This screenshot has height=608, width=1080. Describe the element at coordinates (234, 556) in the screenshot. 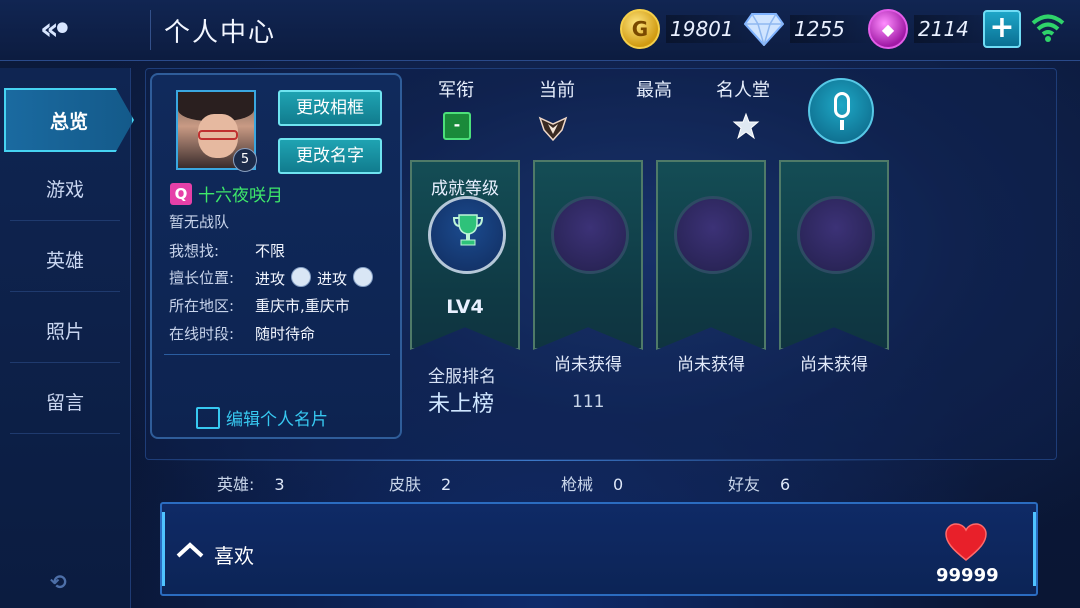

I see `likes-label: 喜欢` at that location.